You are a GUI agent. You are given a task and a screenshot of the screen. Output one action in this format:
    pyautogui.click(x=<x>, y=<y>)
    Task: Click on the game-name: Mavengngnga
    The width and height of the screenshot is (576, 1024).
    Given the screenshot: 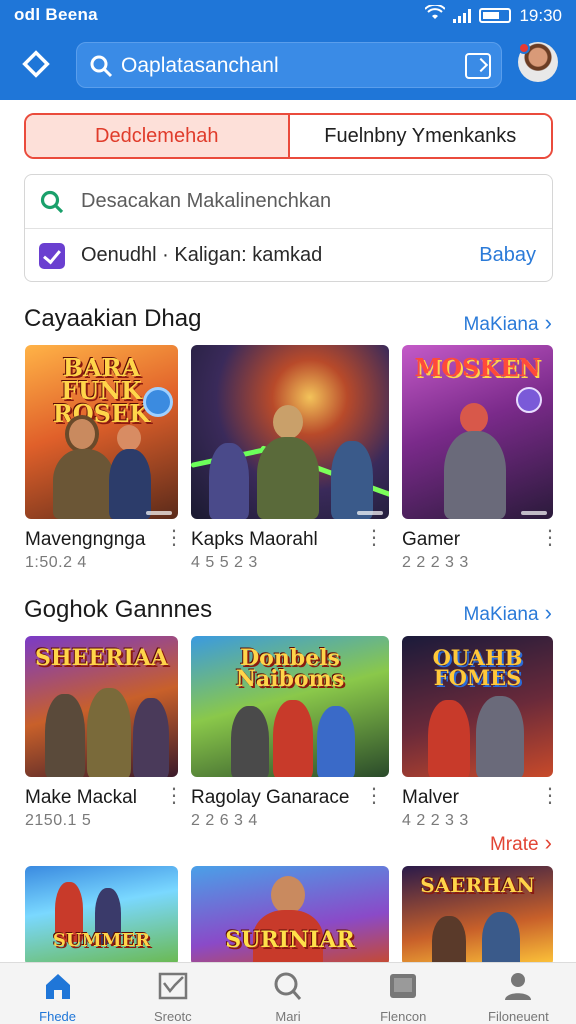 What is the action you would take?
    pyautogui.click(x=85, y=540)
    